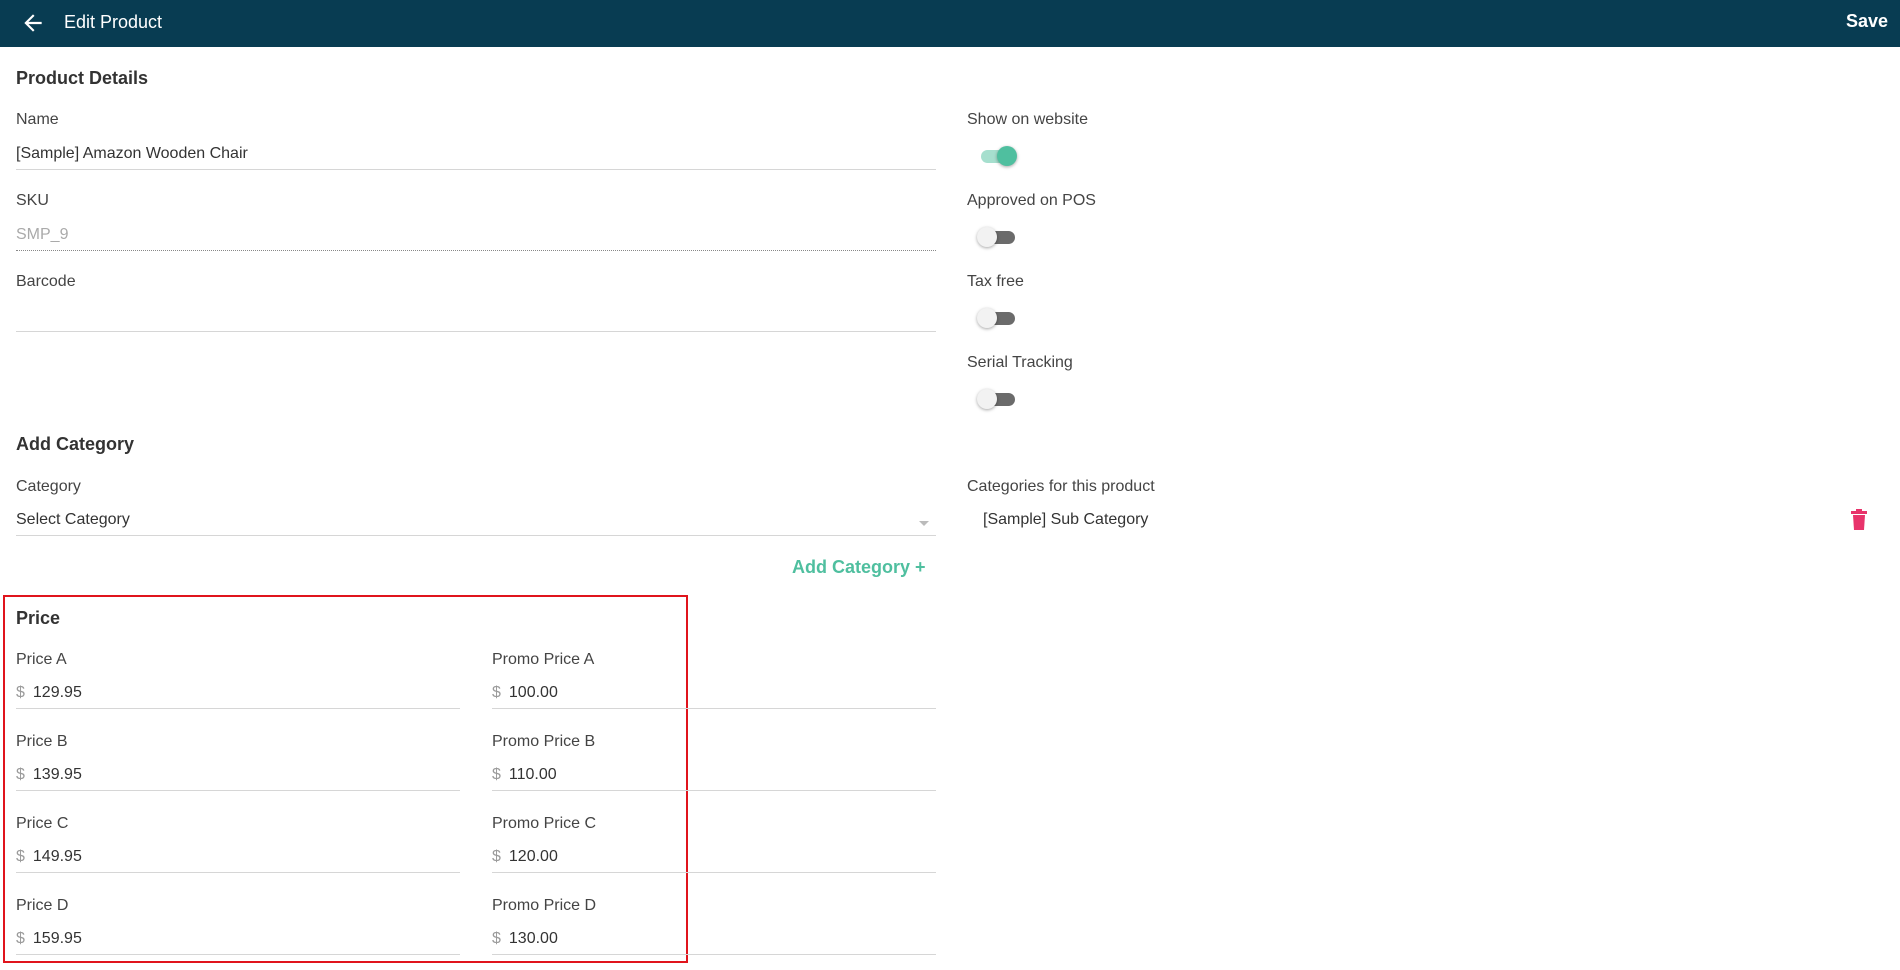  I want to click on add-category-button: Add Category +, so click(859, 567).